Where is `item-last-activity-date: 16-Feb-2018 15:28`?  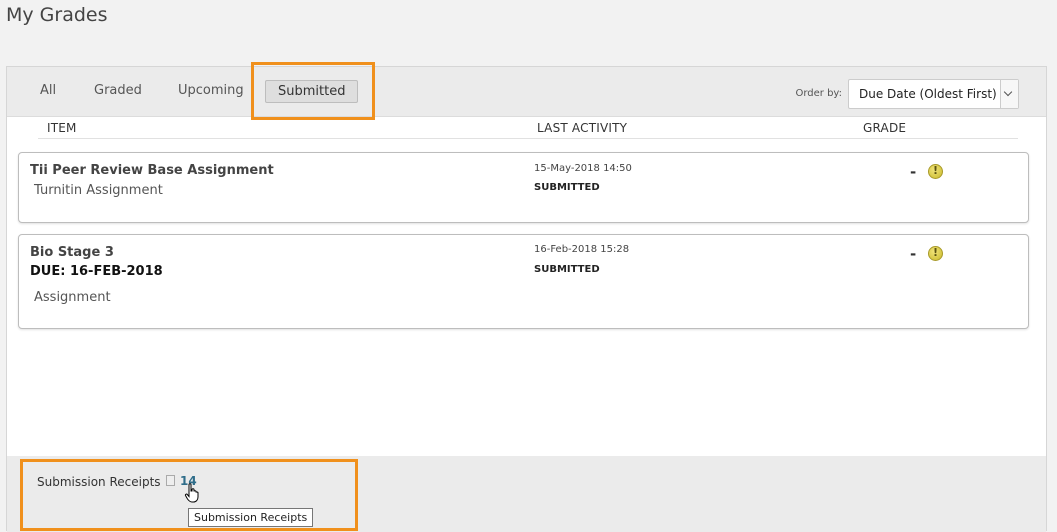
item-last-activity-date: 16-Feb-2018 15:28 is located at coordinates (582, 249).